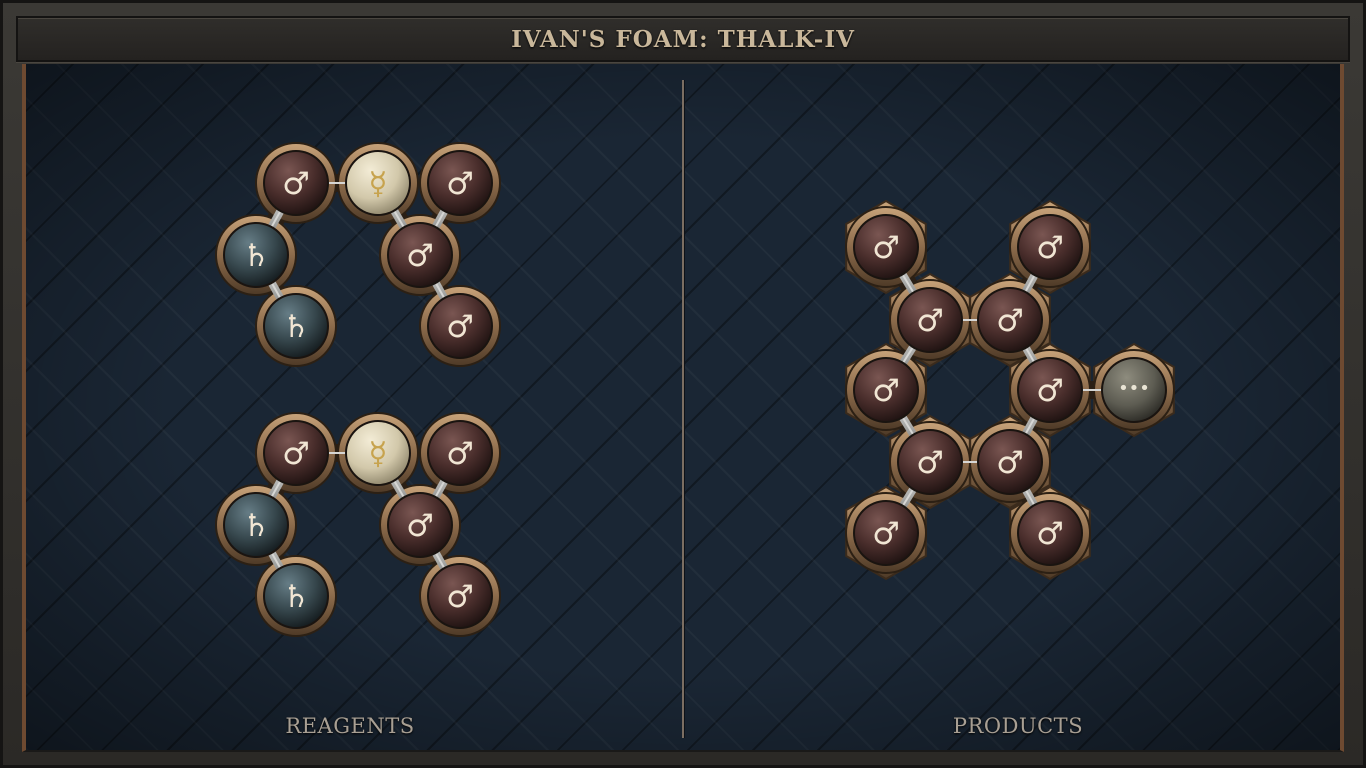  I want to click on products-label: PRODUCTS, so click(1018, 726).